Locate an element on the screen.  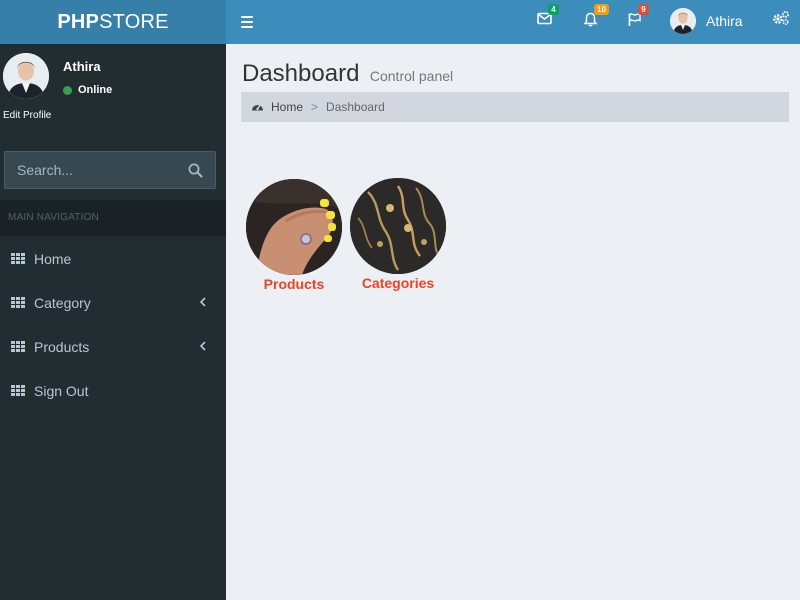
user-menu: Athira is located at coordinates (706, 21).